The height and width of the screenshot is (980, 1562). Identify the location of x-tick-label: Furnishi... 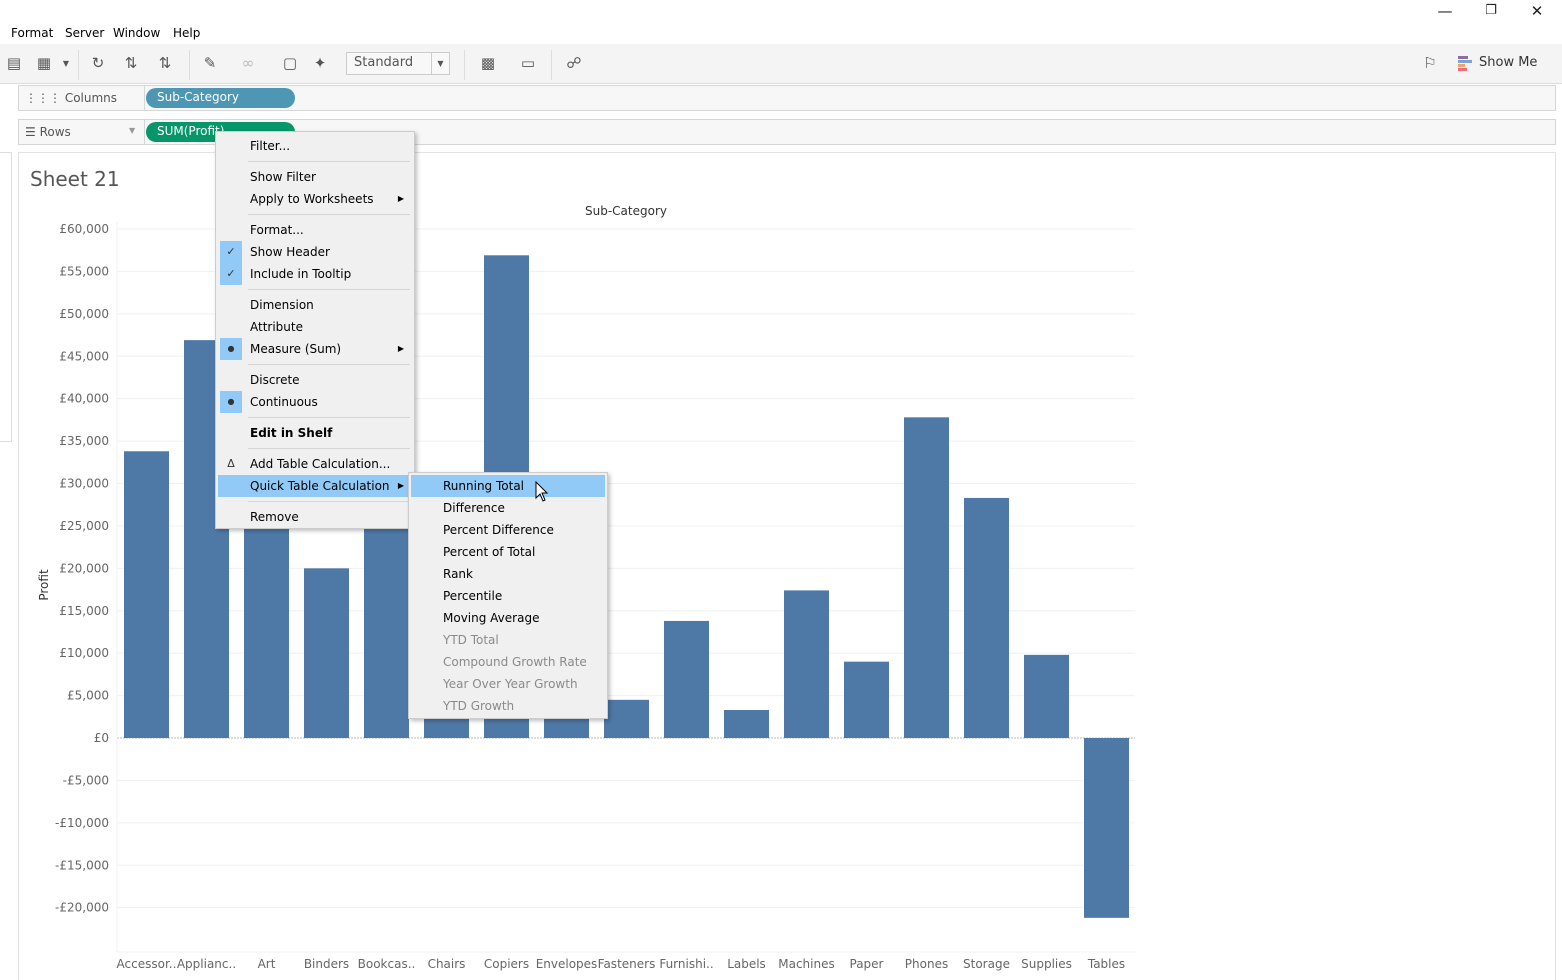
(686, 964).